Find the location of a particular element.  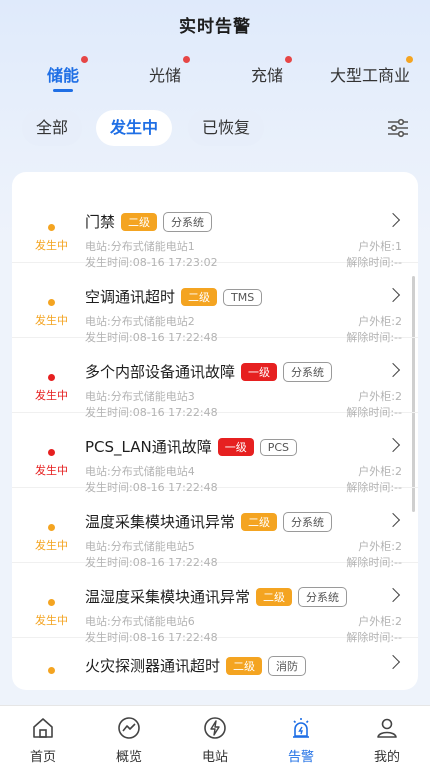

alarm-name-line: 门禁 二级 分系统 is located at coordinates (149, 221).